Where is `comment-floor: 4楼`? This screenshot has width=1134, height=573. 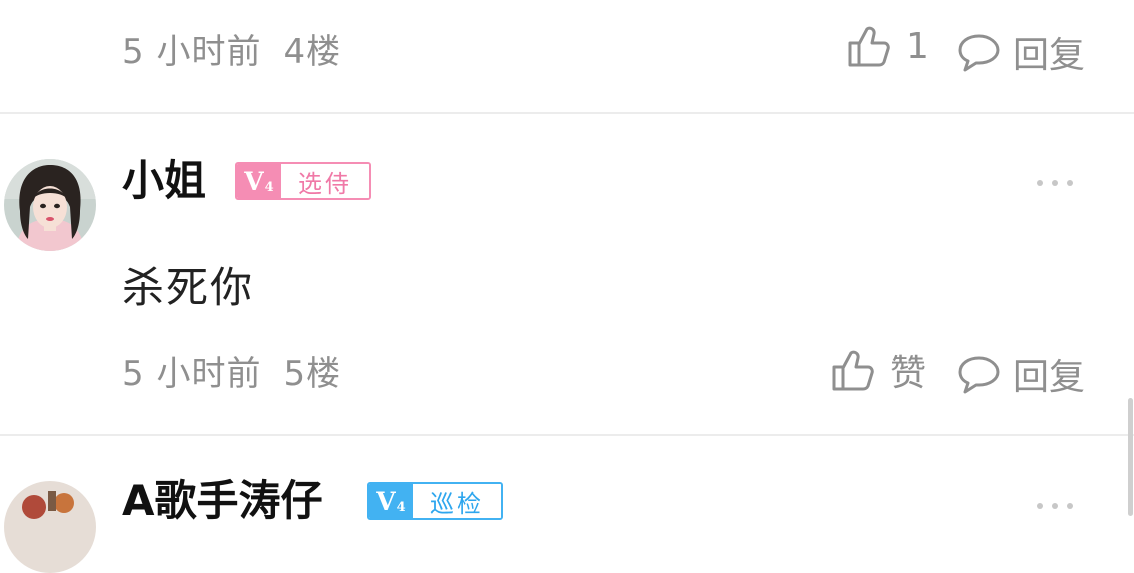 comment-floor: 4楼 is located at coordinates (312, 52).